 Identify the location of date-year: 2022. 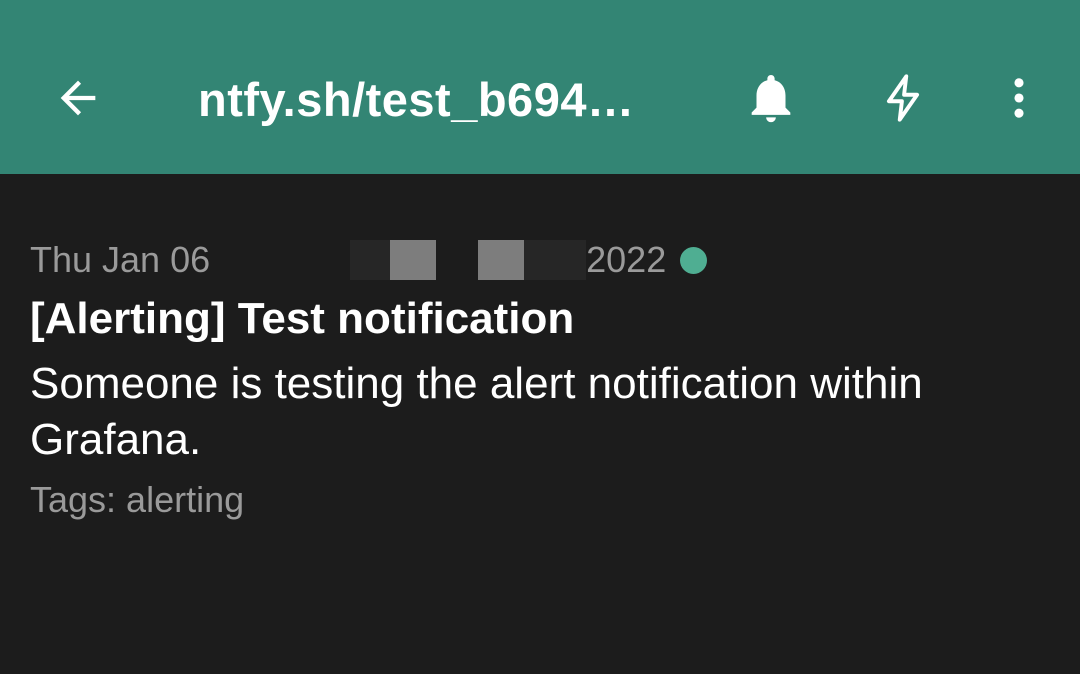
(626, 259).